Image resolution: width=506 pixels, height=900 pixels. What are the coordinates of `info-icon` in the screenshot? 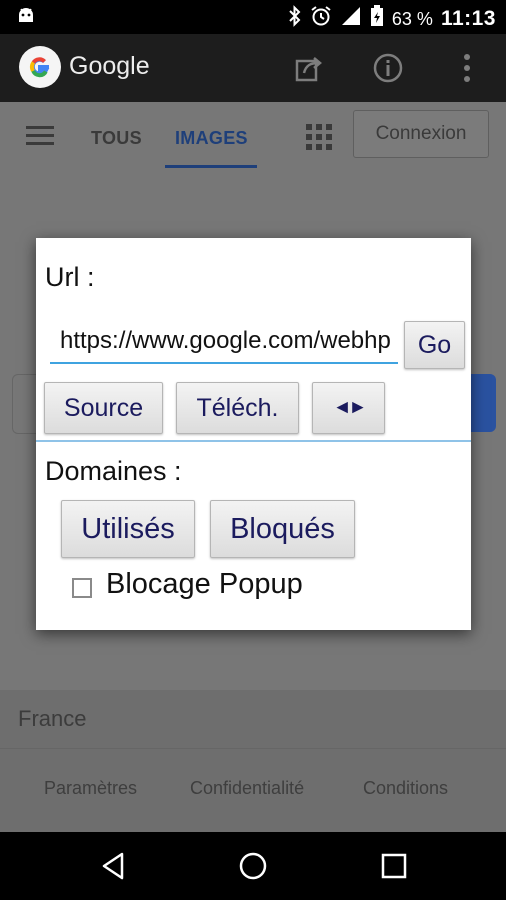 It's located at (388, 68).